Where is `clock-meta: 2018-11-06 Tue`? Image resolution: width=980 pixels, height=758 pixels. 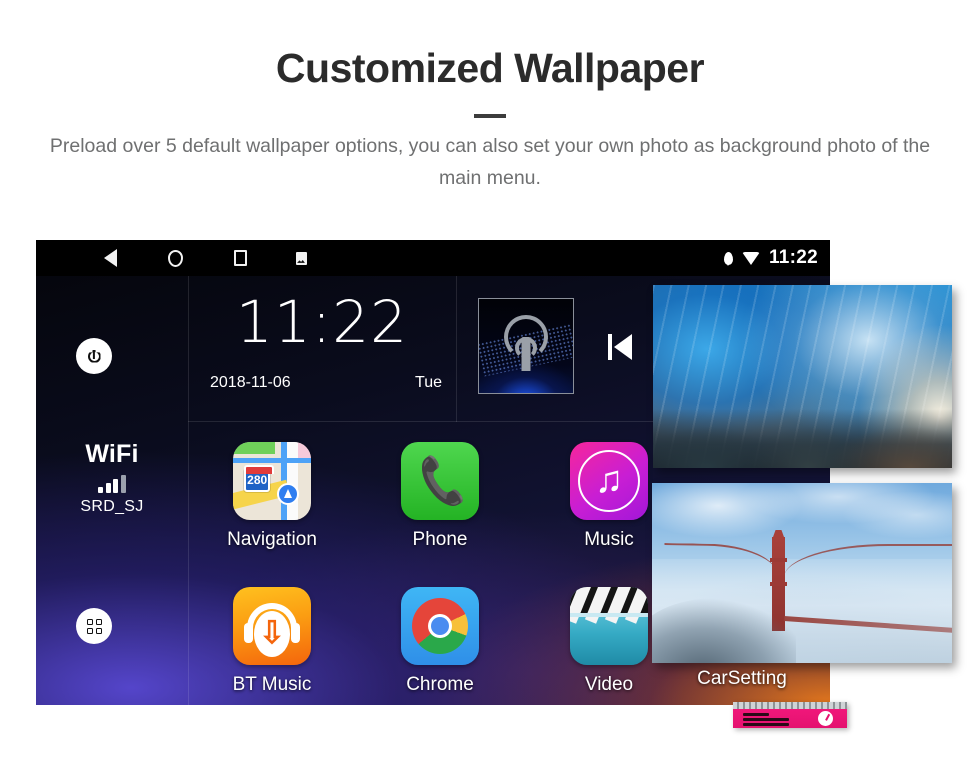 clock-meta: 2018-11-06 Tue is located at coordinates (326, 383).